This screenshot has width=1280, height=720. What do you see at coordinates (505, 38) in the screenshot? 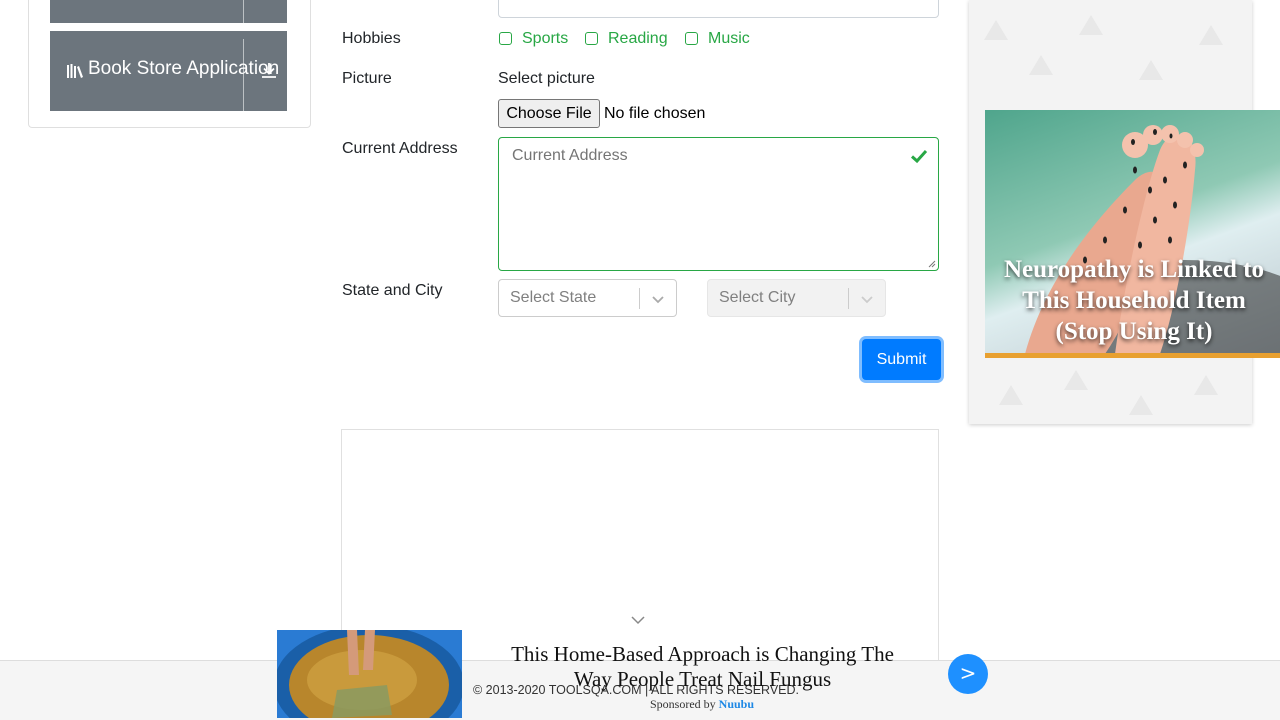
I see `sports-checkbox` at bounding box center [505, 38].